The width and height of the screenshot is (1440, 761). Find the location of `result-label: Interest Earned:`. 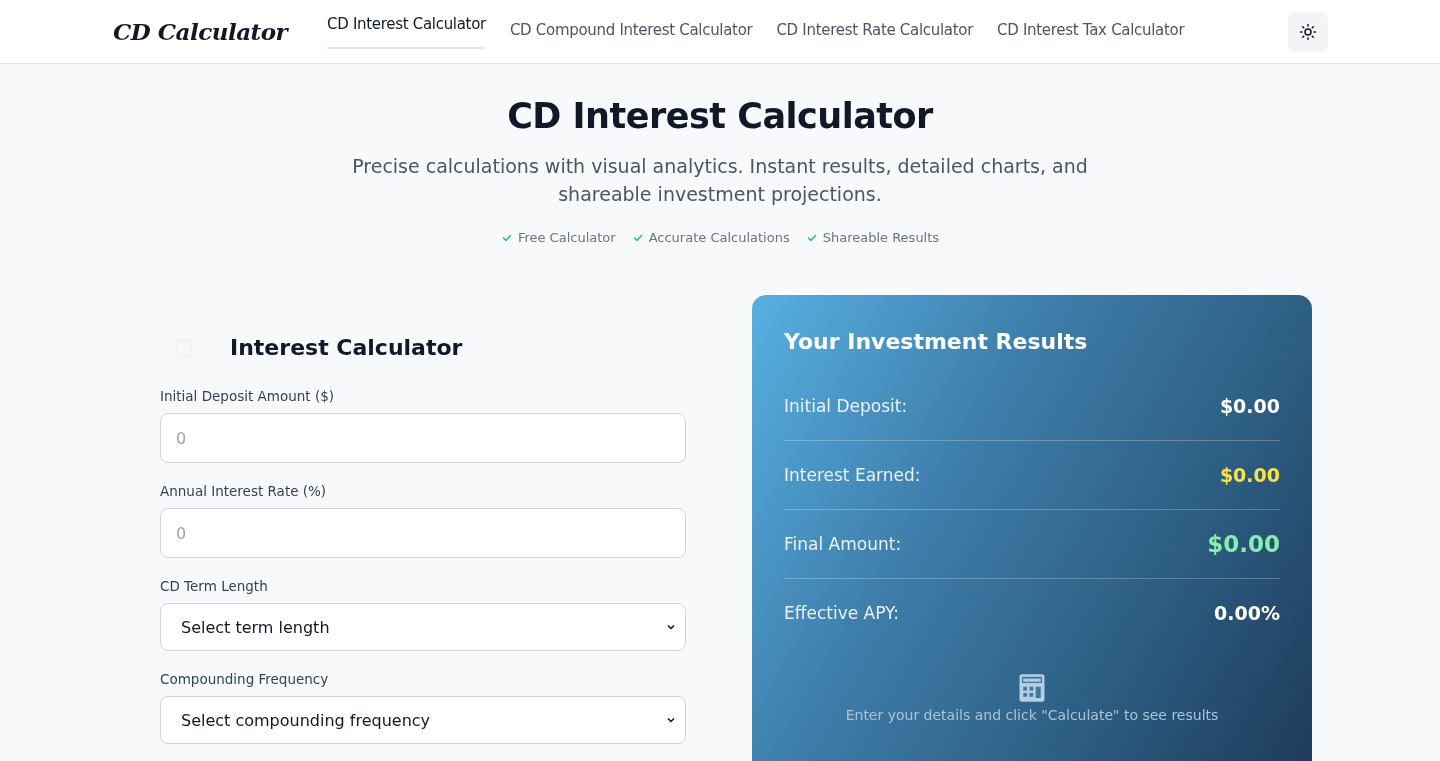

result-label: Interest Earned: is located at coordinates (852, 475).